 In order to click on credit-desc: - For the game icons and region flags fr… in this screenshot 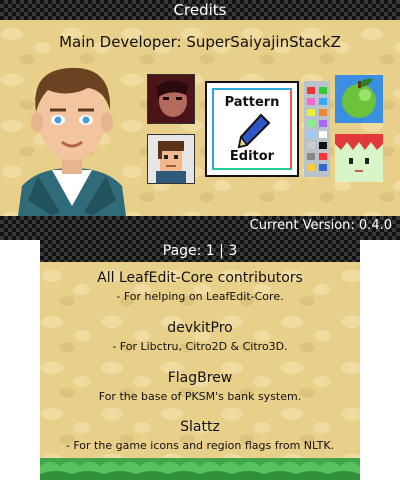, I will do `click(200, 445)`.